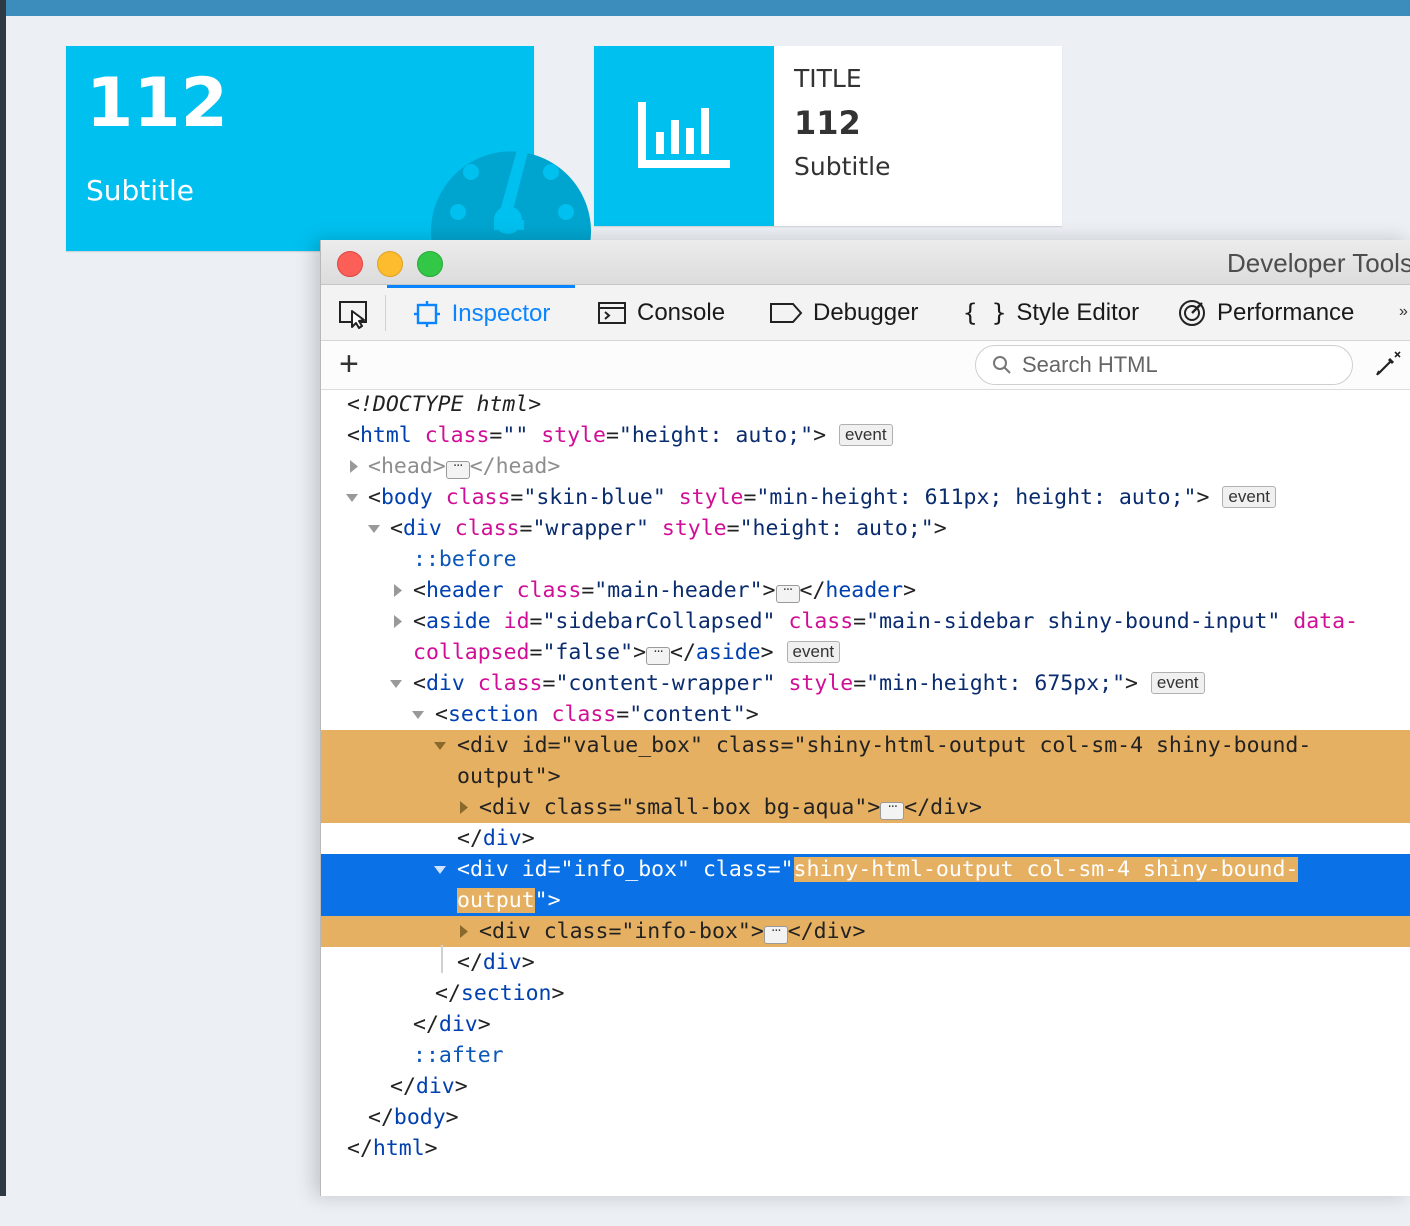  I want to click on markup-line-section-close: </section>, so click(865, 993).